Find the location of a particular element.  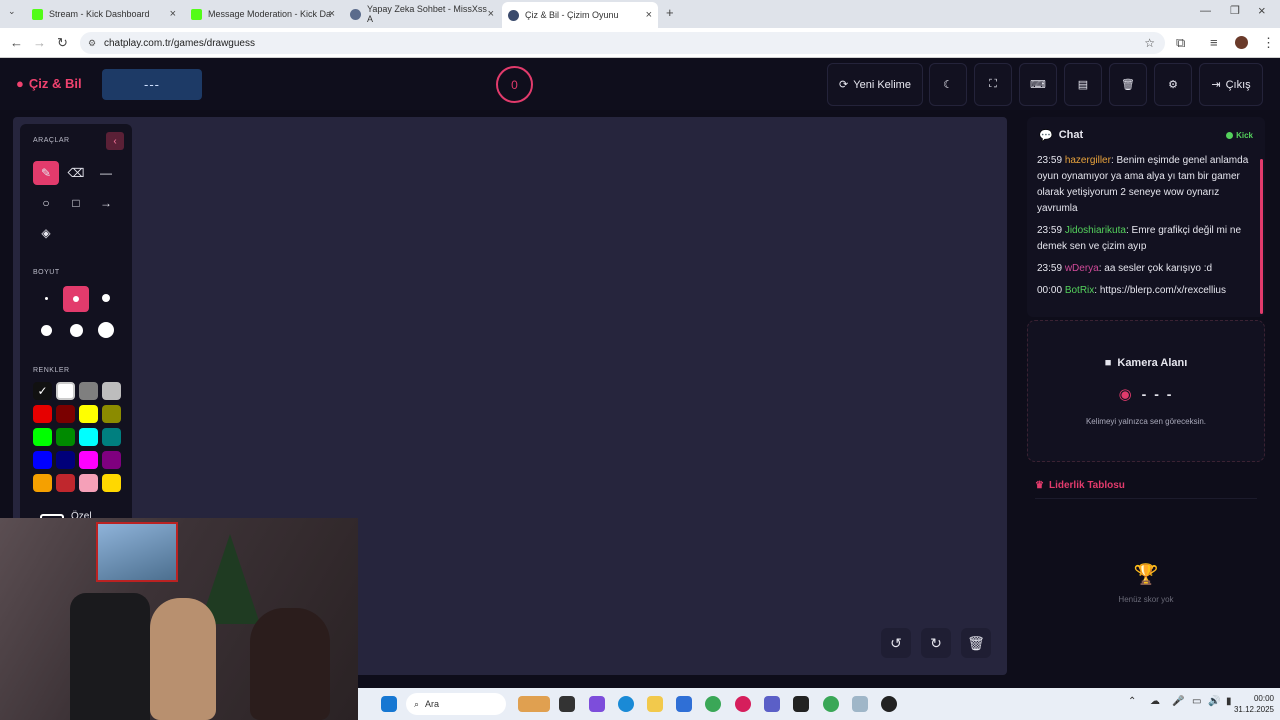

reload-icon: ↻ is located at coordinates (62, 43).